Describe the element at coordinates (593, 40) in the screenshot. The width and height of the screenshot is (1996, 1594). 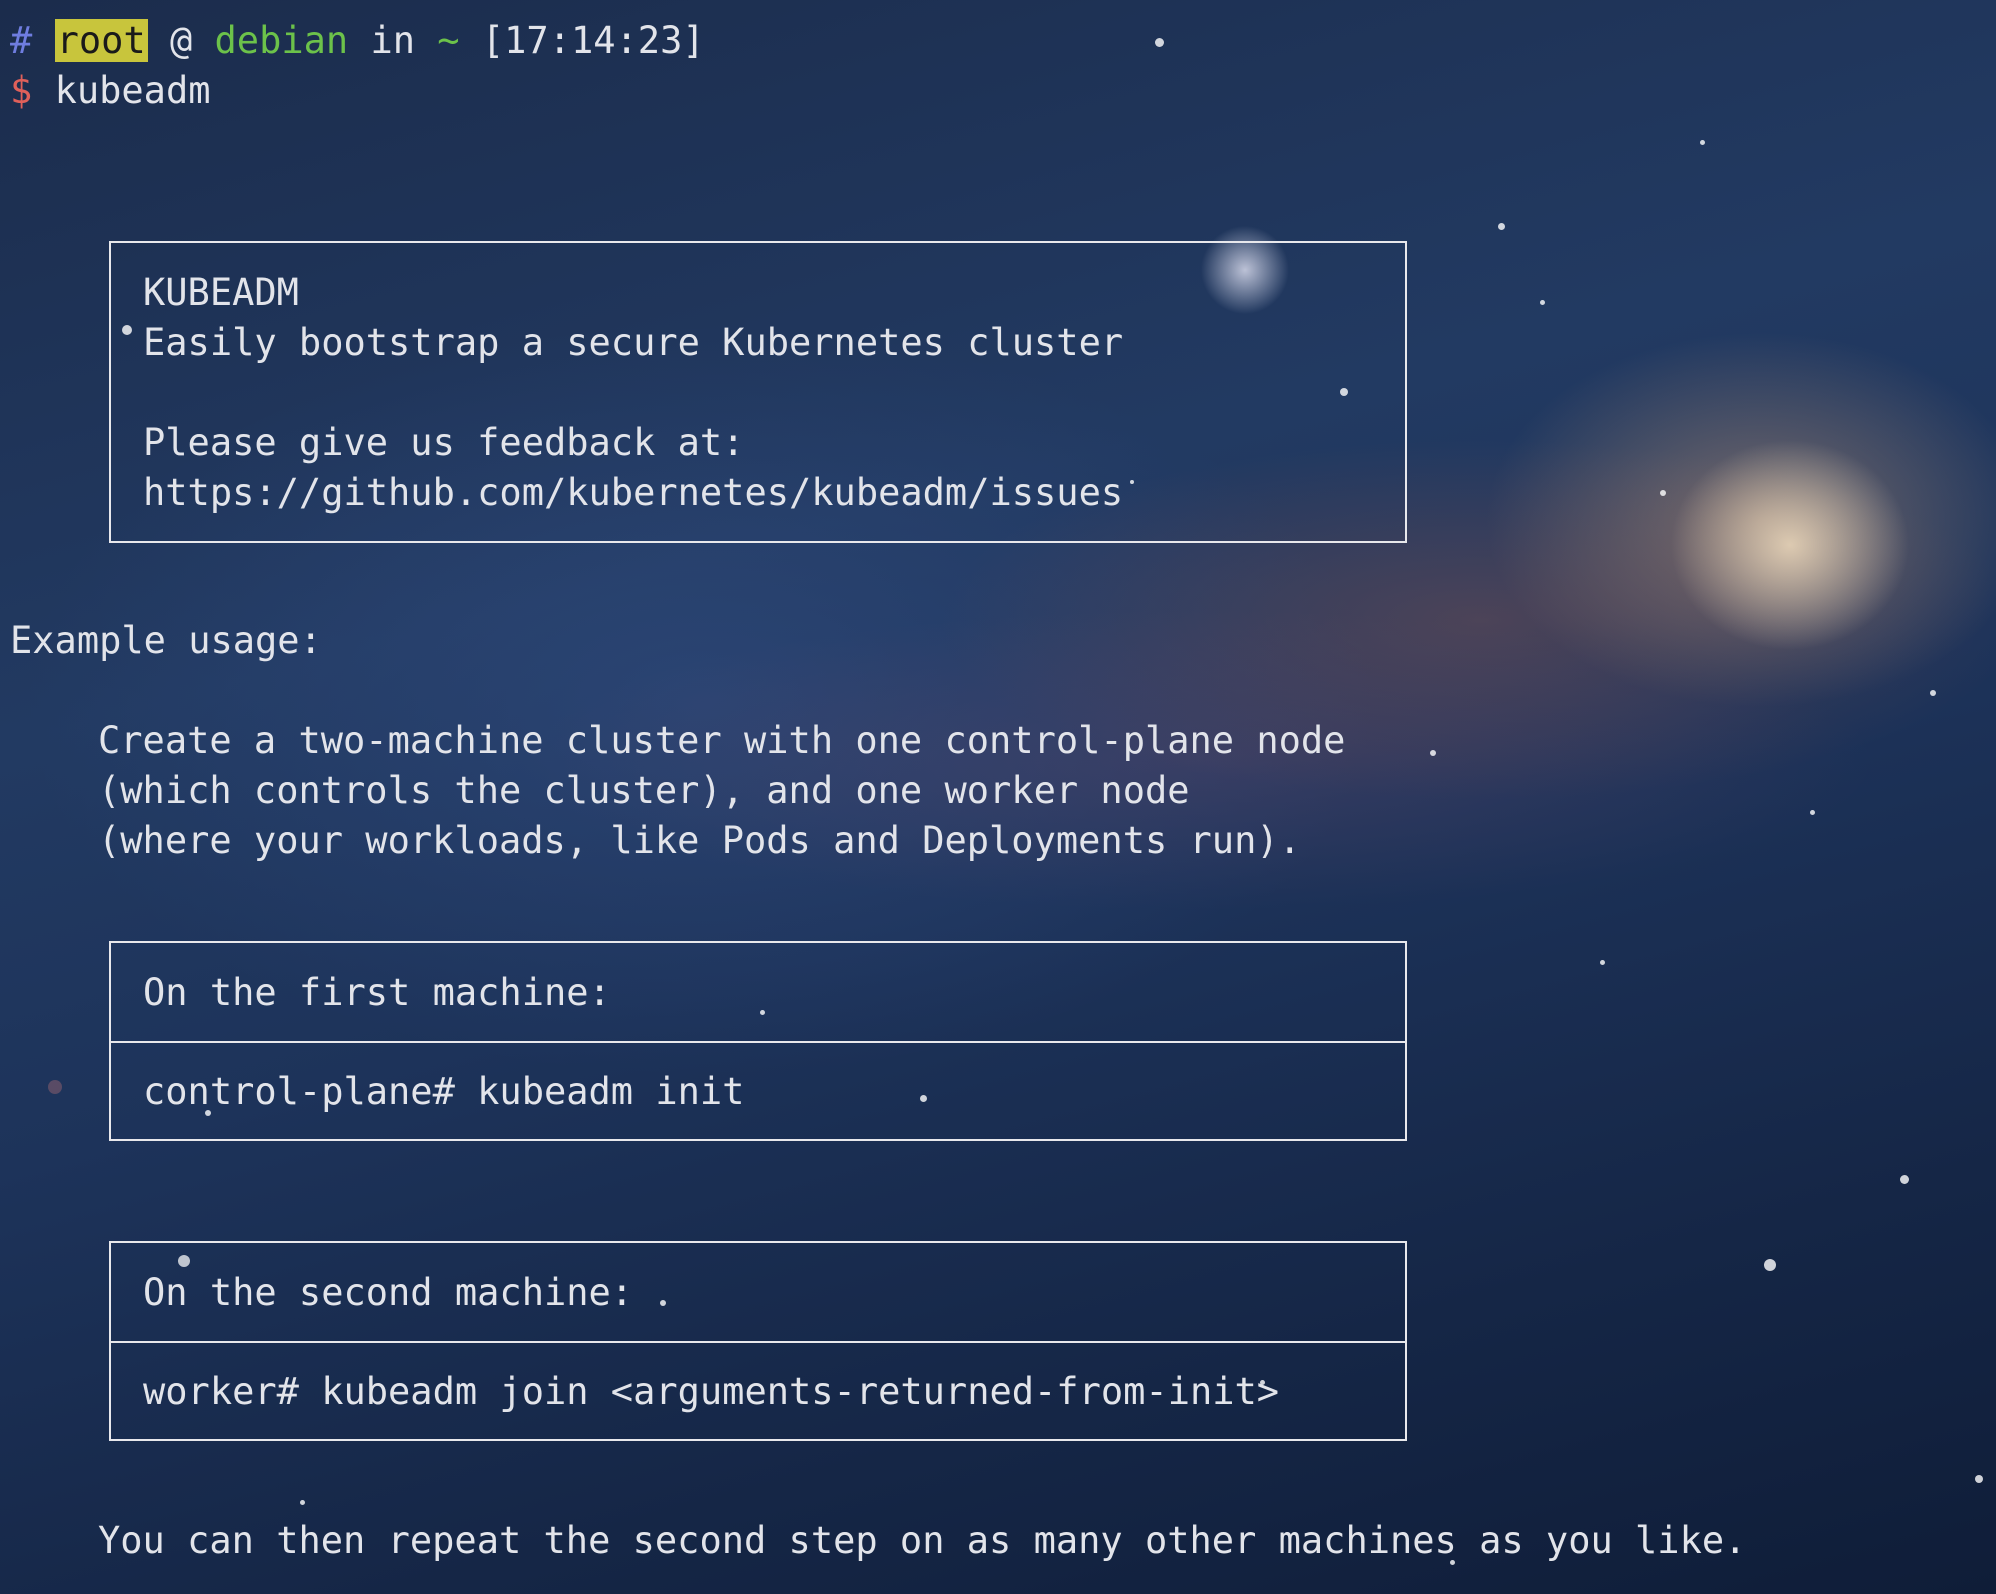
I see `prompt-time: [17:14:23]` at that location.